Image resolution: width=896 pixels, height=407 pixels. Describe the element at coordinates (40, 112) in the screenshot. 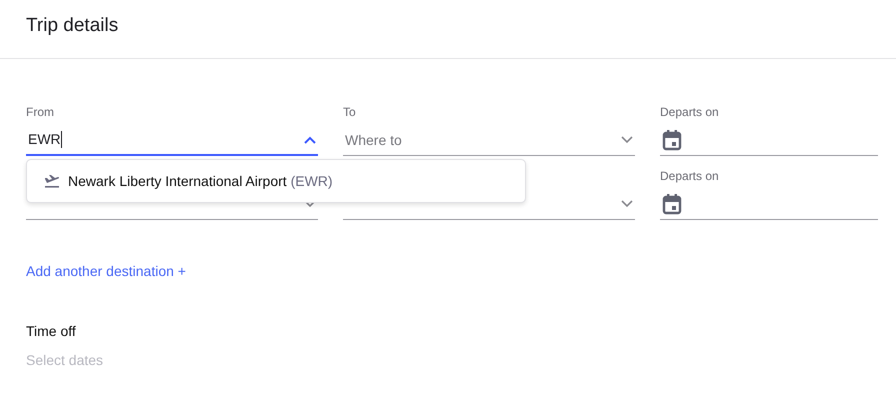

I see `field-label: From` at that location.